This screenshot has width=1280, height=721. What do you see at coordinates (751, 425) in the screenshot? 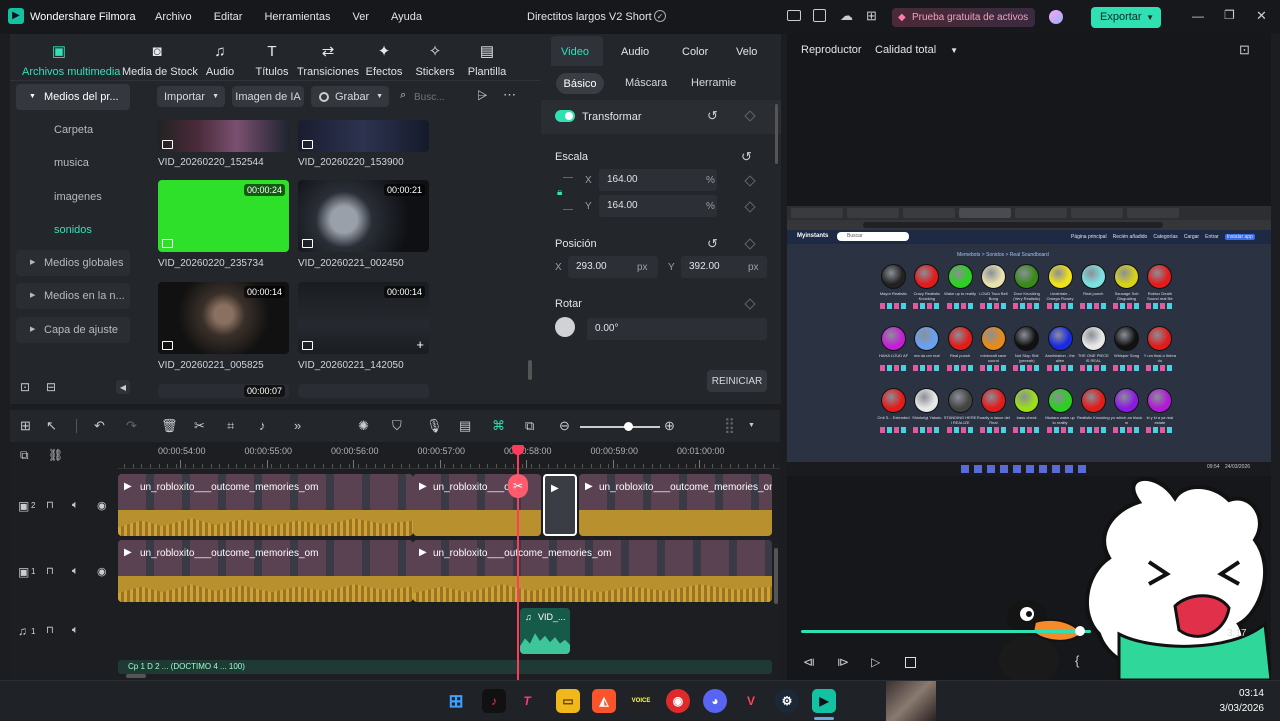
I see `chevron-down-icon: ▼` at bounding box center [751, 425].